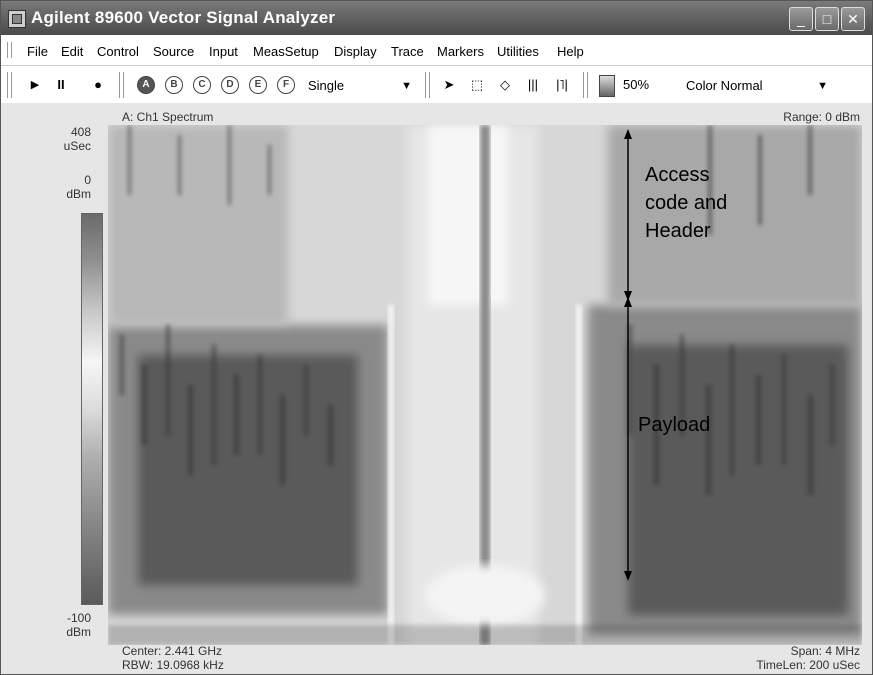  I want to click on trace-c-button: C, so click(202, 85).